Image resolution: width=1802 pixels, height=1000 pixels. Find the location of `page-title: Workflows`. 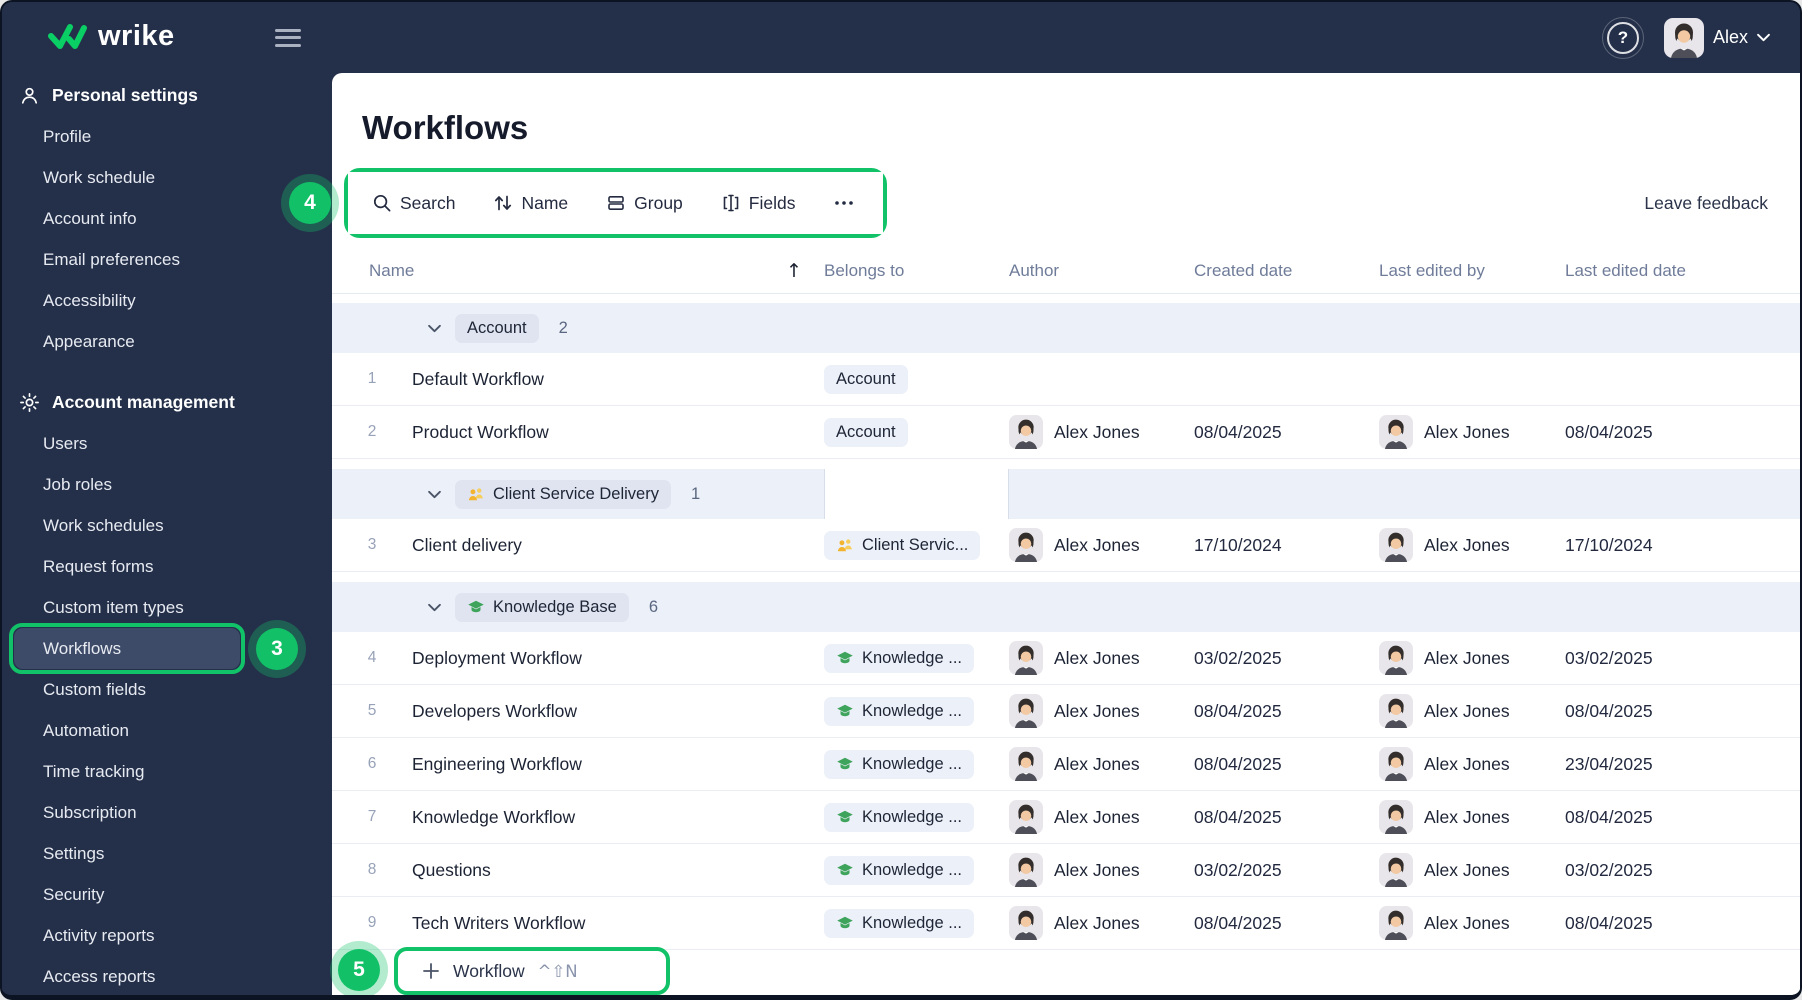

page-title: Workflows is located at coordinates (445, 127).